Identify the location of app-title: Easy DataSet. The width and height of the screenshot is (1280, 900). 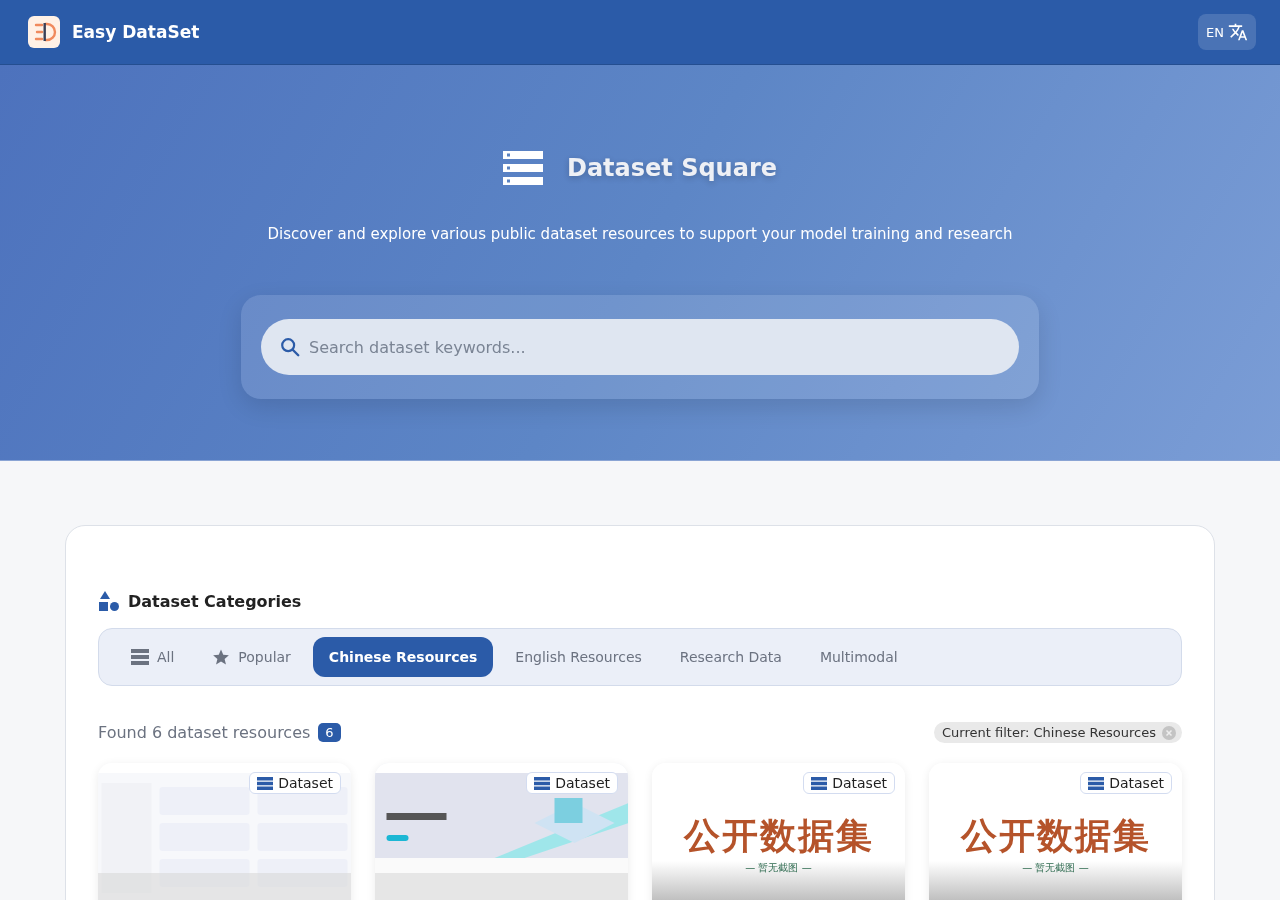
(136, 32).